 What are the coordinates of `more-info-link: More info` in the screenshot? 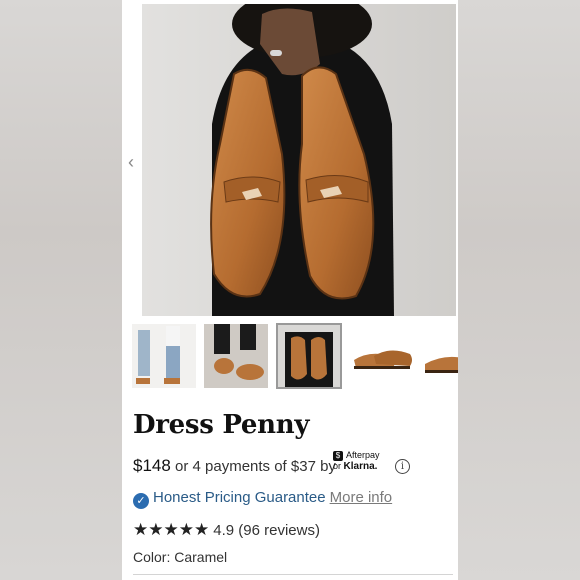 It's located at (361, 497).